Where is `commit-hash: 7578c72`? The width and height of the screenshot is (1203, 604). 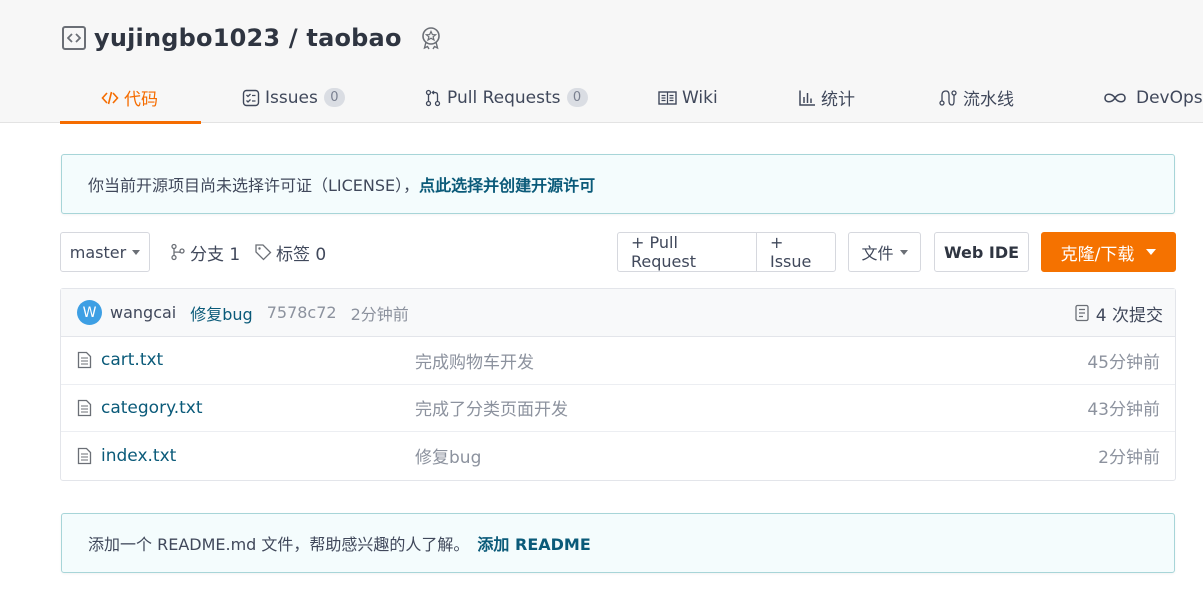 commit-hash: 7578c72 is located at coordinates (302, 312).